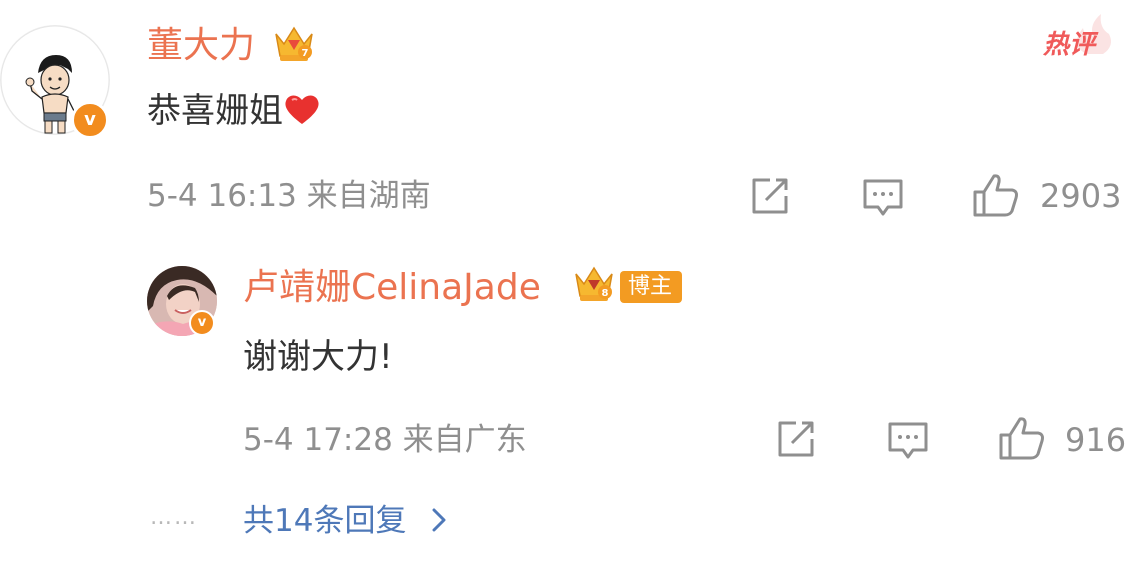 The image size is (1142, 563). What do you see at coordinates (215, 111) in the screenshot?
I see `comment-text-body: 恭喜姗姐` at bounding box center [215, 111].